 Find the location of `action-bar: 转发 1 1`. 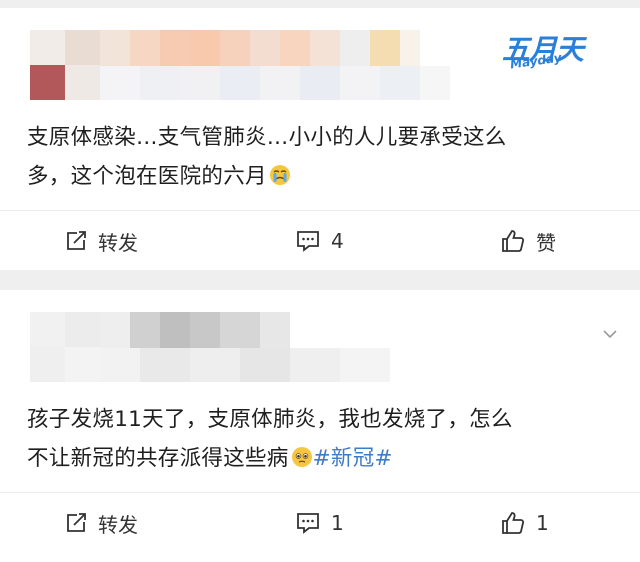

action-bar: 转发 1 1 is located at coordinates (320, 523).